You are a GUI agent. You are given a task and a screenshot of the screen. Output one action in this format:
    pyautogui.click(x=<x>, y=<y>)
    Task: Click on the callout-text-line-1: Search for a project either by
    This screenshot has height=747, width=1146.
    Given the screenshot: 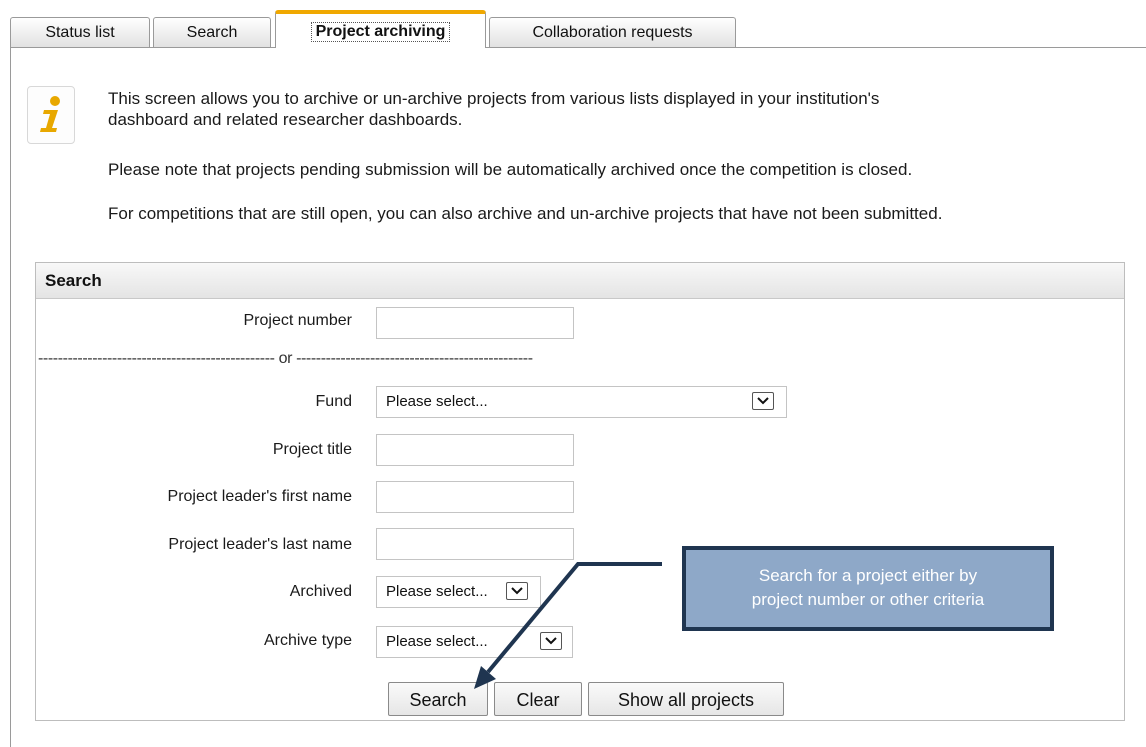 What is the action you would take?
    pyautogui.click(x=868, y=575)
    